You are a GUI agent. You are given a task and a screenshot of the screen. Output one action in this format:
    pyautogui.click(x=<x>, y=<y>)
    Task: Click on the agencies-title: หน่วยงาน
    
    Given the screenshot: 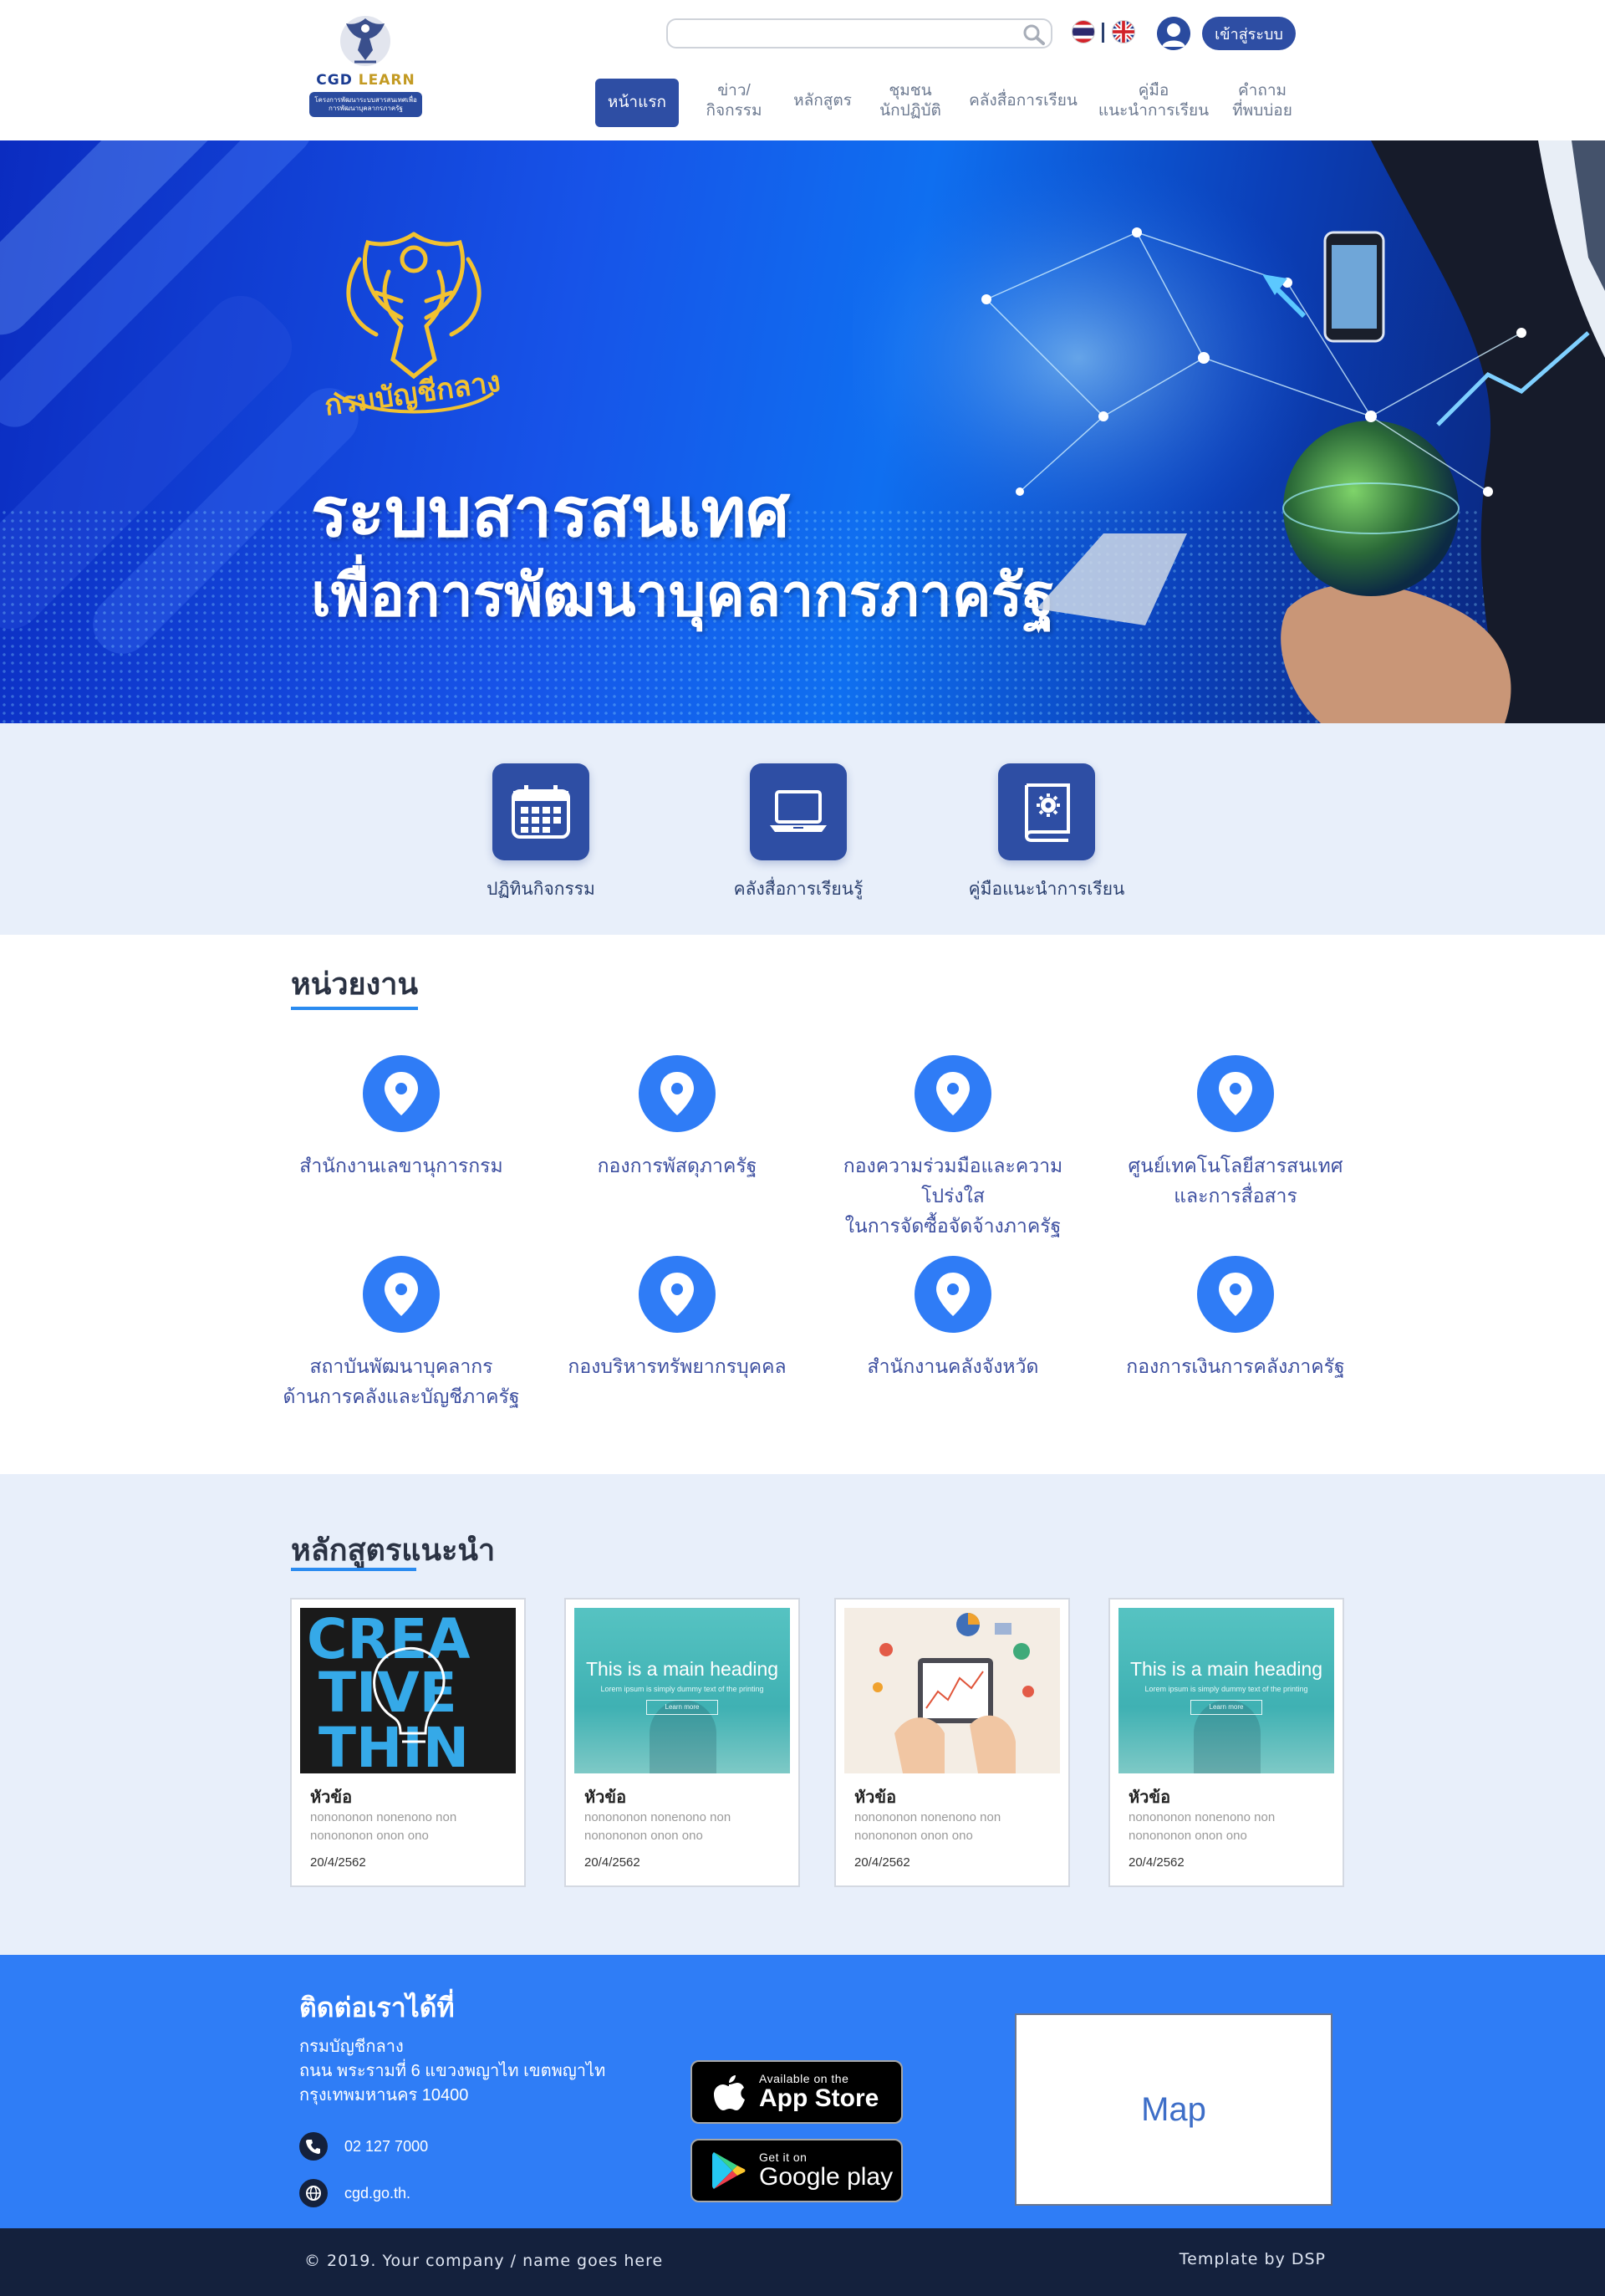 What is the action you would take?
    pyautogui.click(x=355, y=985)
    